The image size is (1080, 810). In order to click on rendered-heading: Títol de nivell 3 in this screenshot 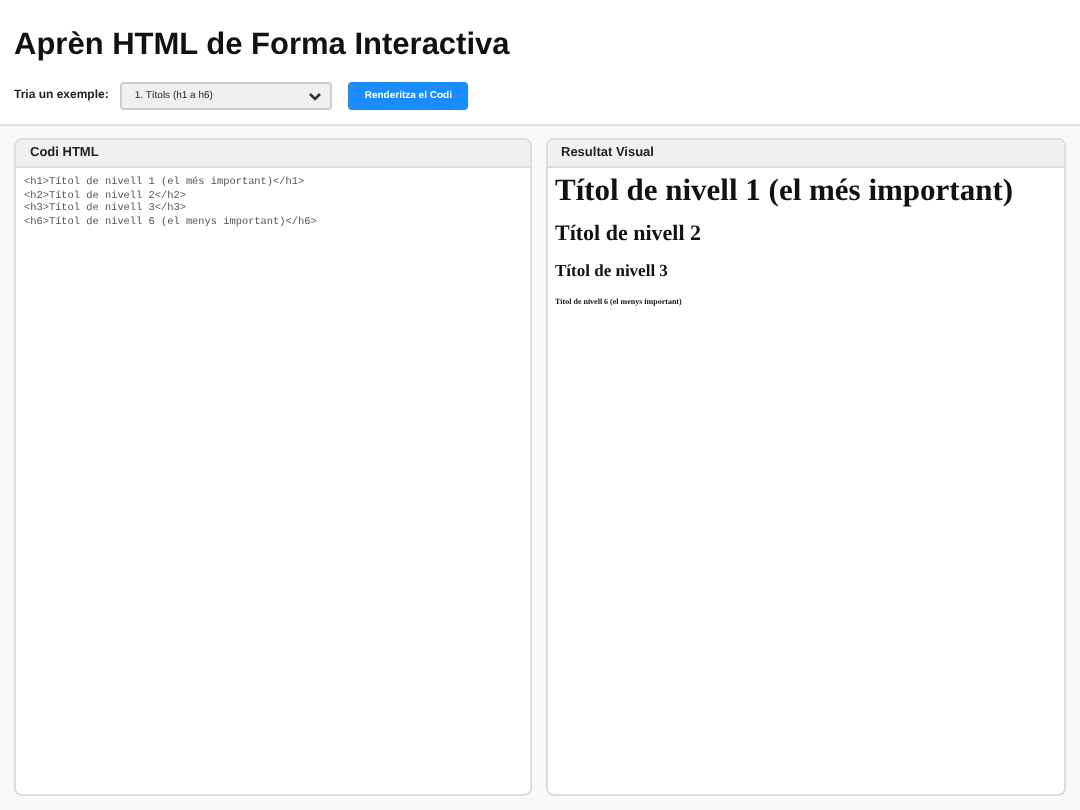, I will do `click(611, 270)`.